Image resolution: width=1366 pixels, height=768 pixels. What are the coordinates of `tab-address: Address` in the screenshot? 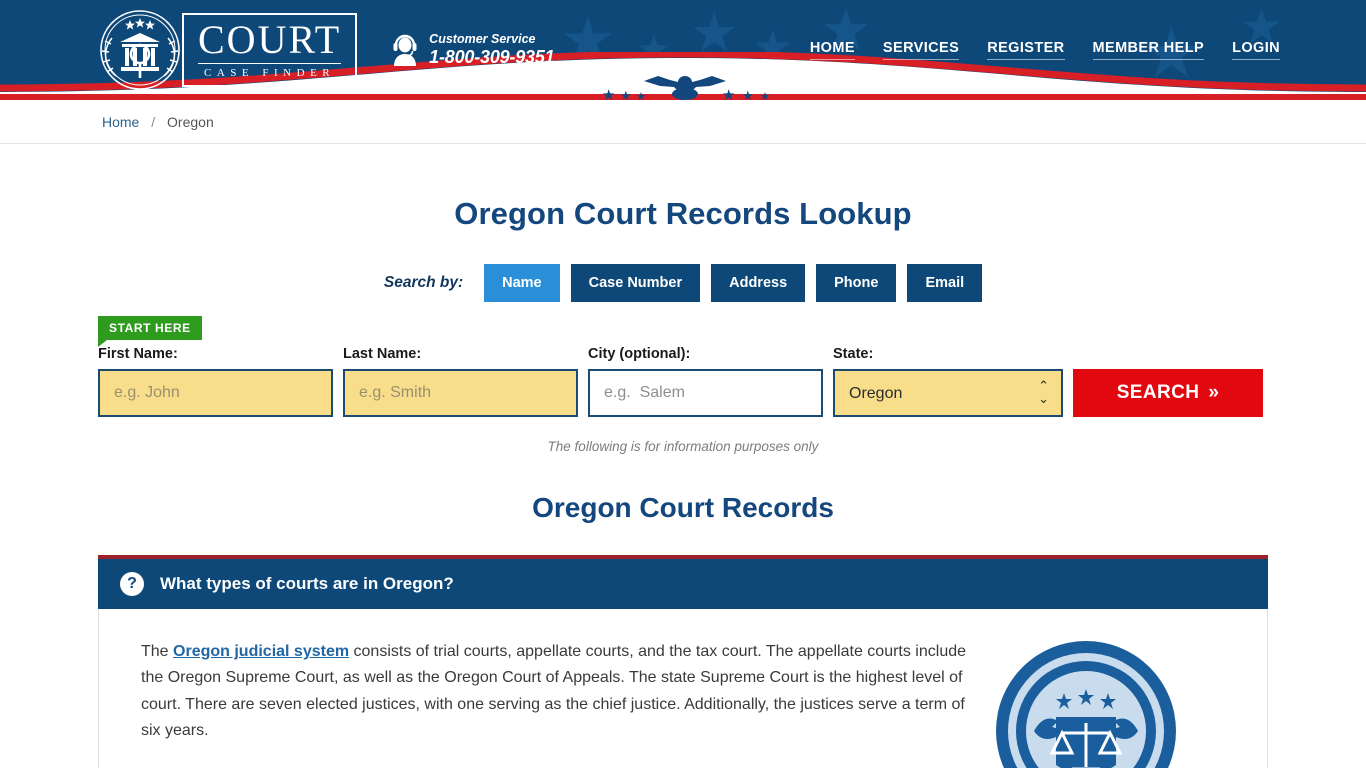 It's located at (758, 283).